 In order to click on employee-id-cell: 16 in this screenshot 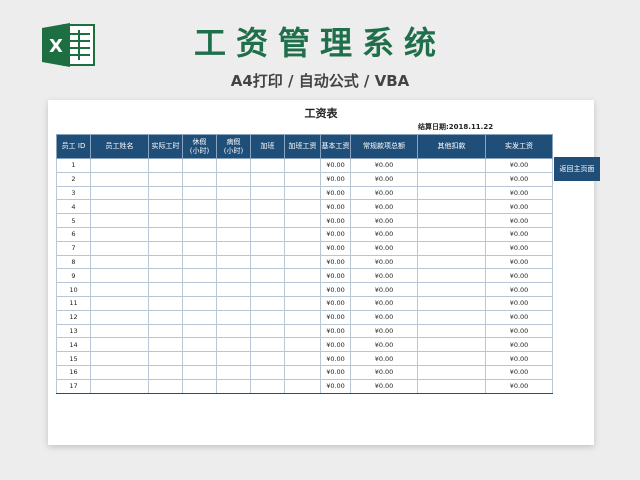, I will do `click(73, 372)`.